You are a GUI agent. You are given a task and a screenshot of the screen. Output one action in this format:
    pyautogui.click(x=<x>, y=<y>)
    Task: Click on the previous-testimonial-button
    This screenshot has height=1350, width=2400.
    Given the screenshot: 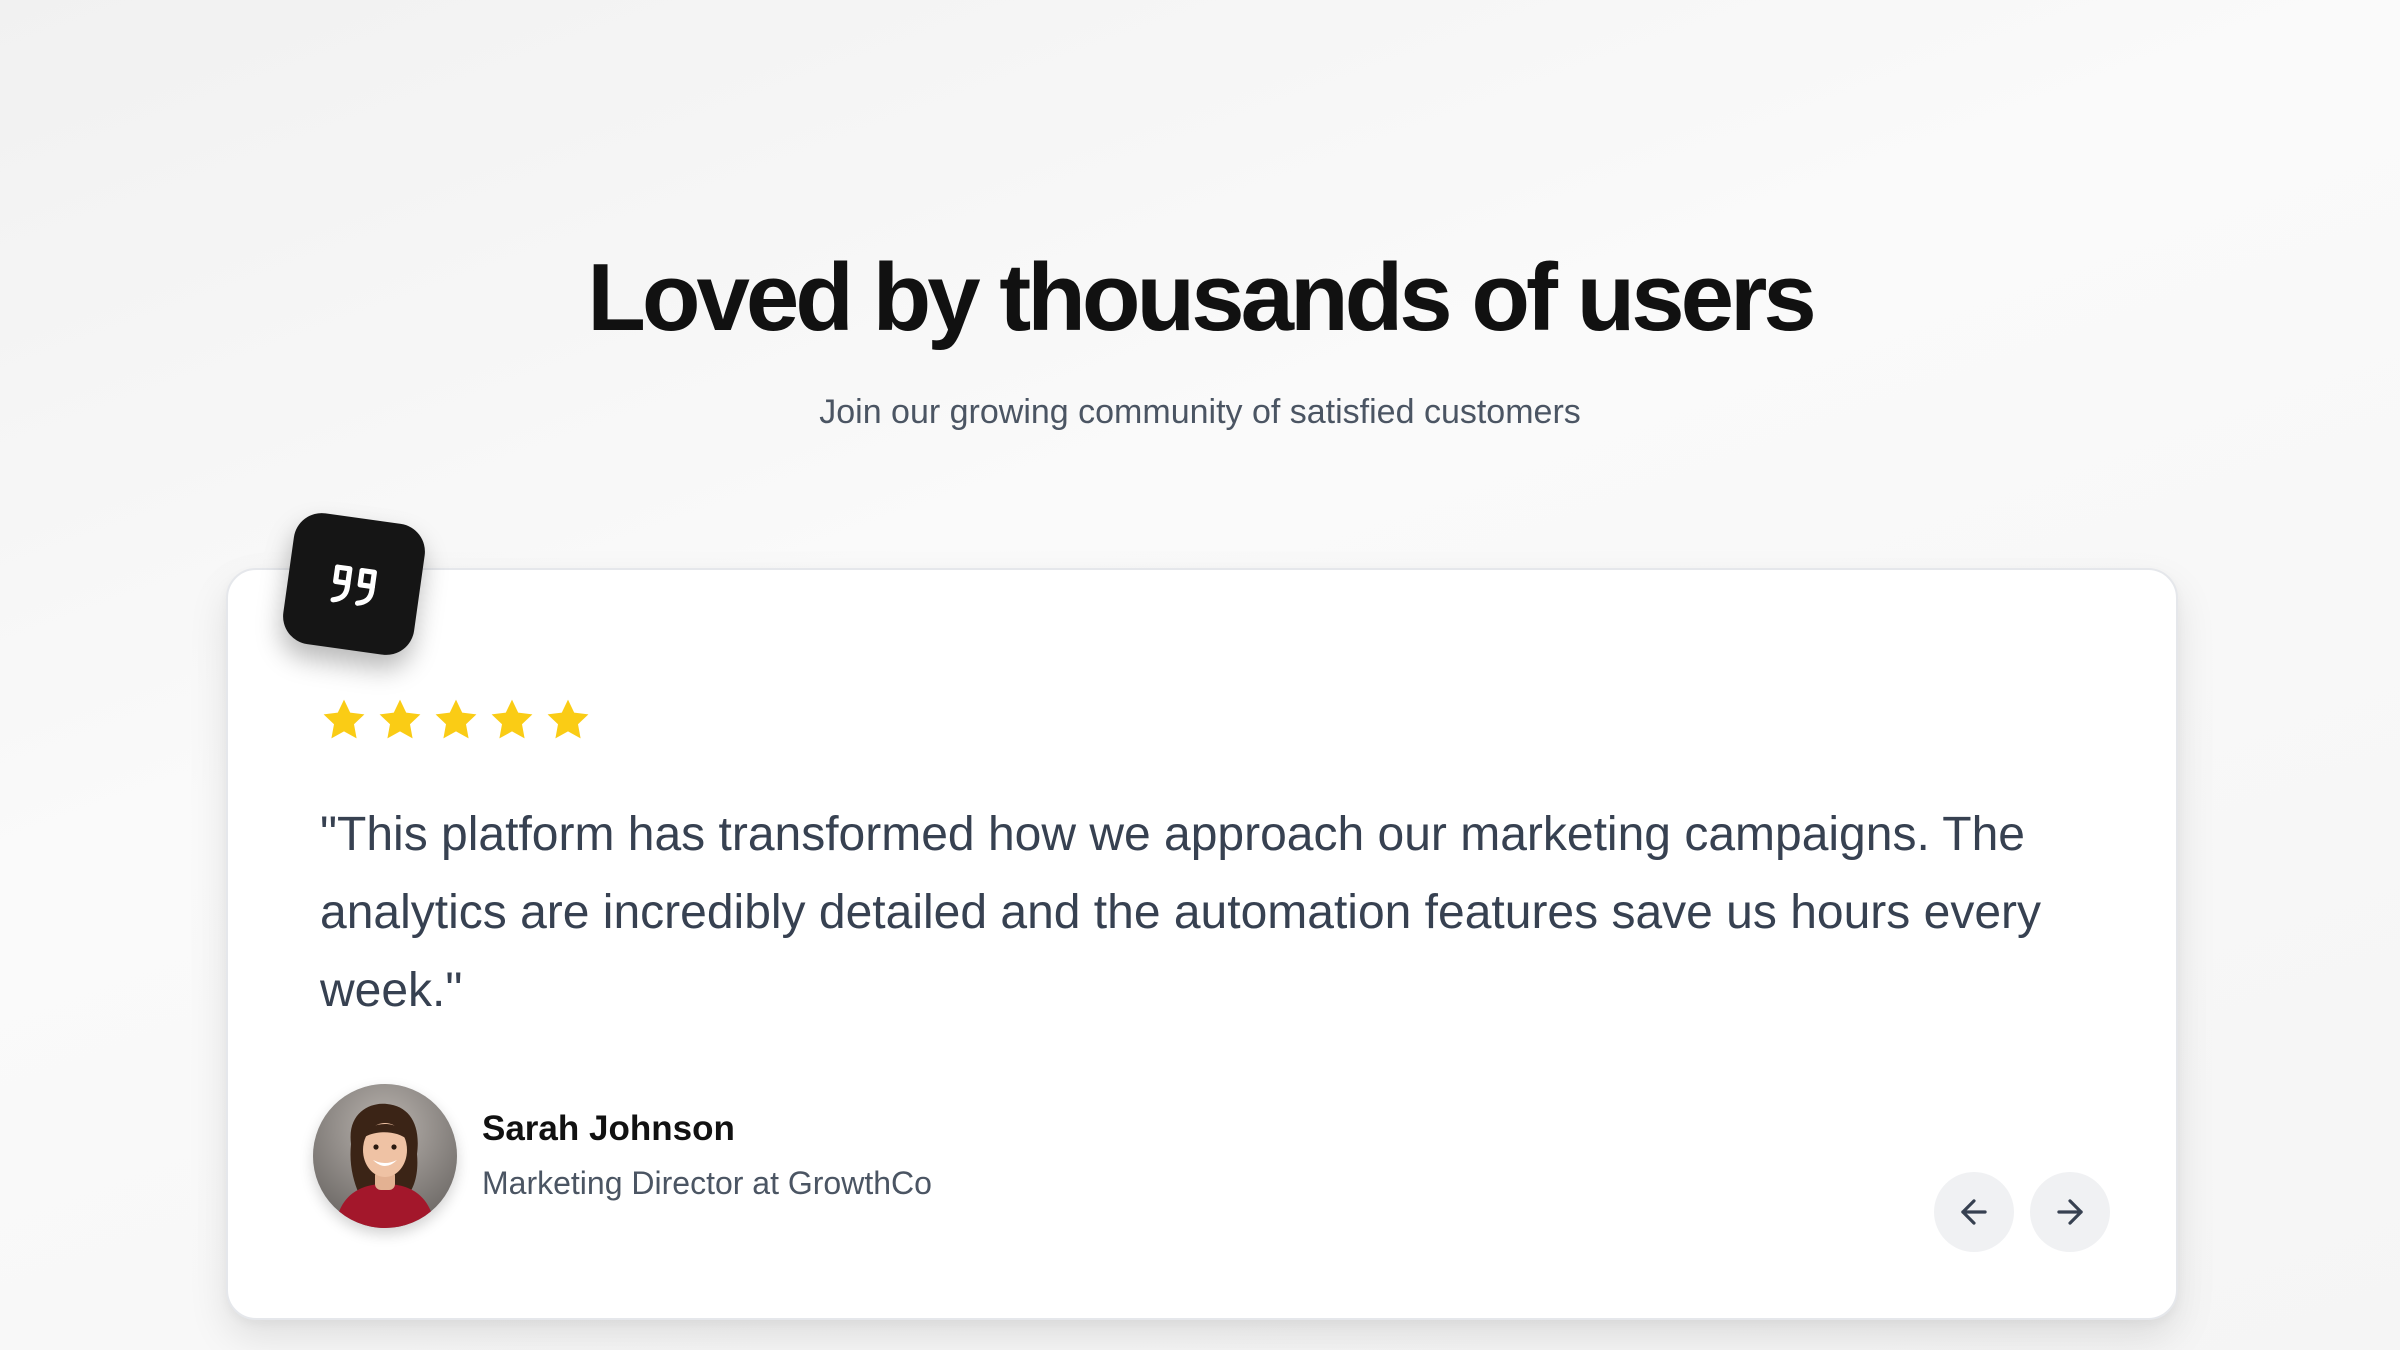 What is the action you would take?
    pyautogui.click(x=1974, y=1212)
    